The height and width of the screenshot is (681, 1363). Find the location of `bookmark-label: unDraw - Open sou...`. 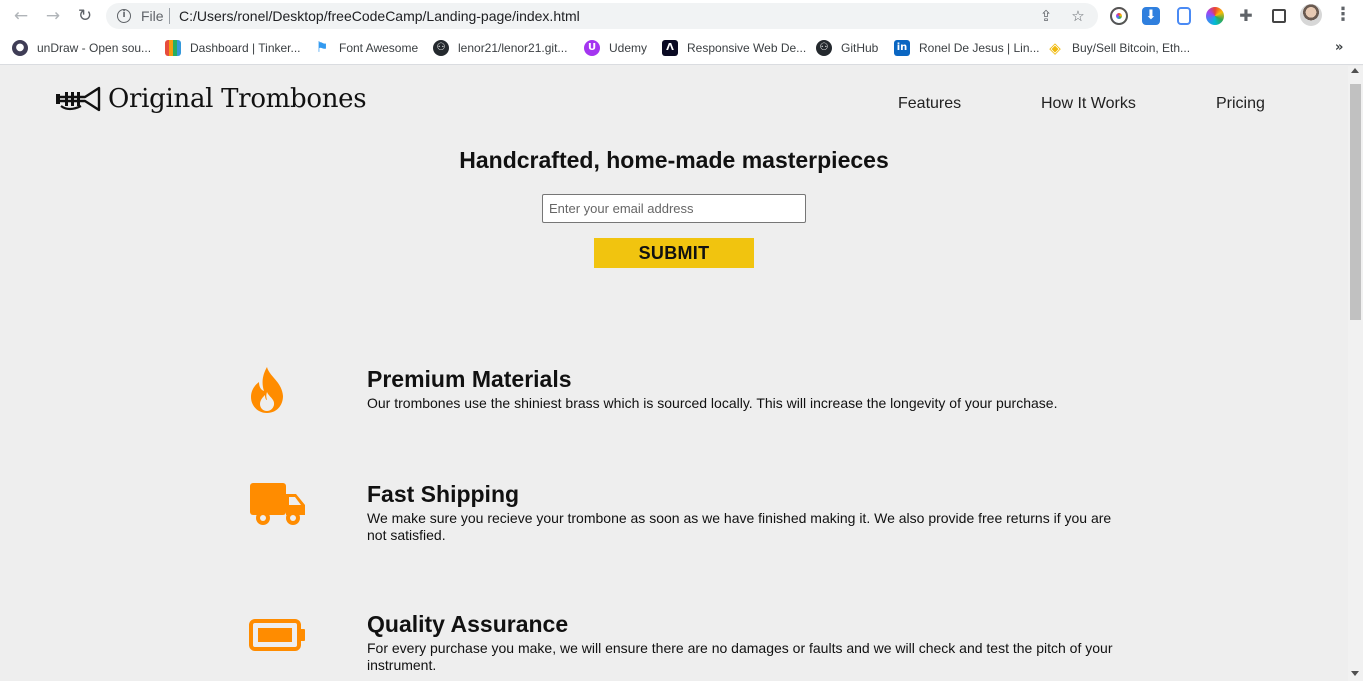

bookmark-label: unDraw - Open sou... is located at coordinates (94, 48).